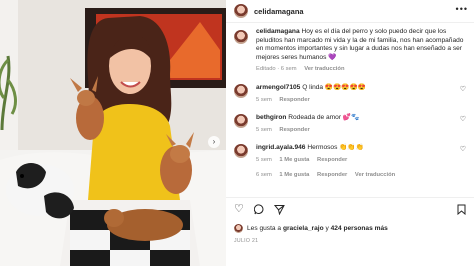 The image size is (474, 266). I want to click on share-icon, so click(279, 211).